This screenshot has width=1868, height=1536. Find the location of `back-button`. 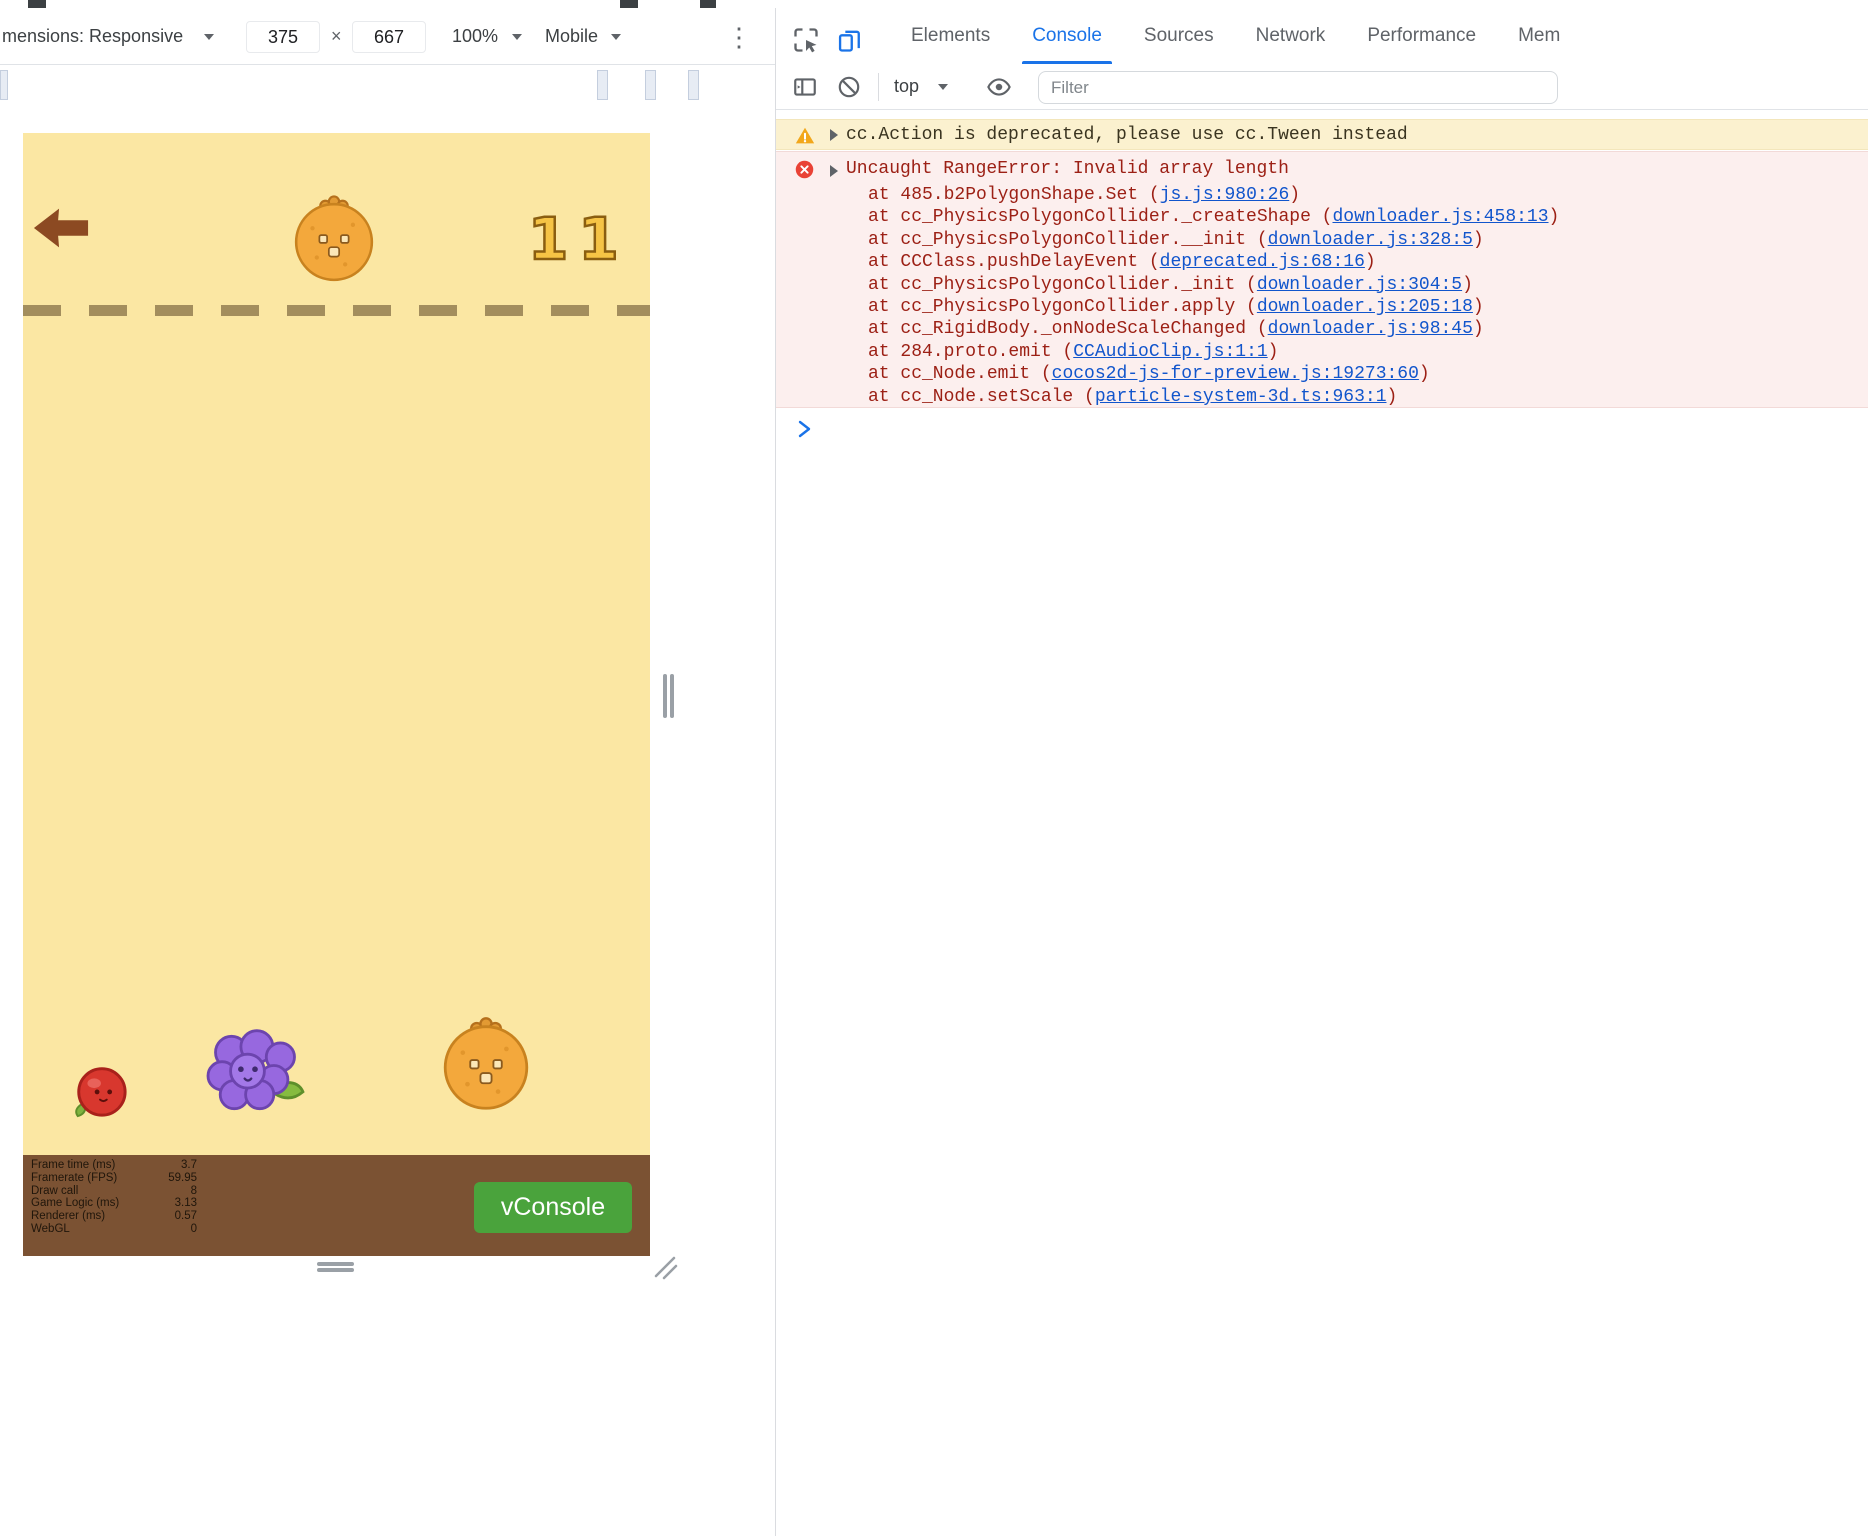

back-button is located at coordinates (61, 228).